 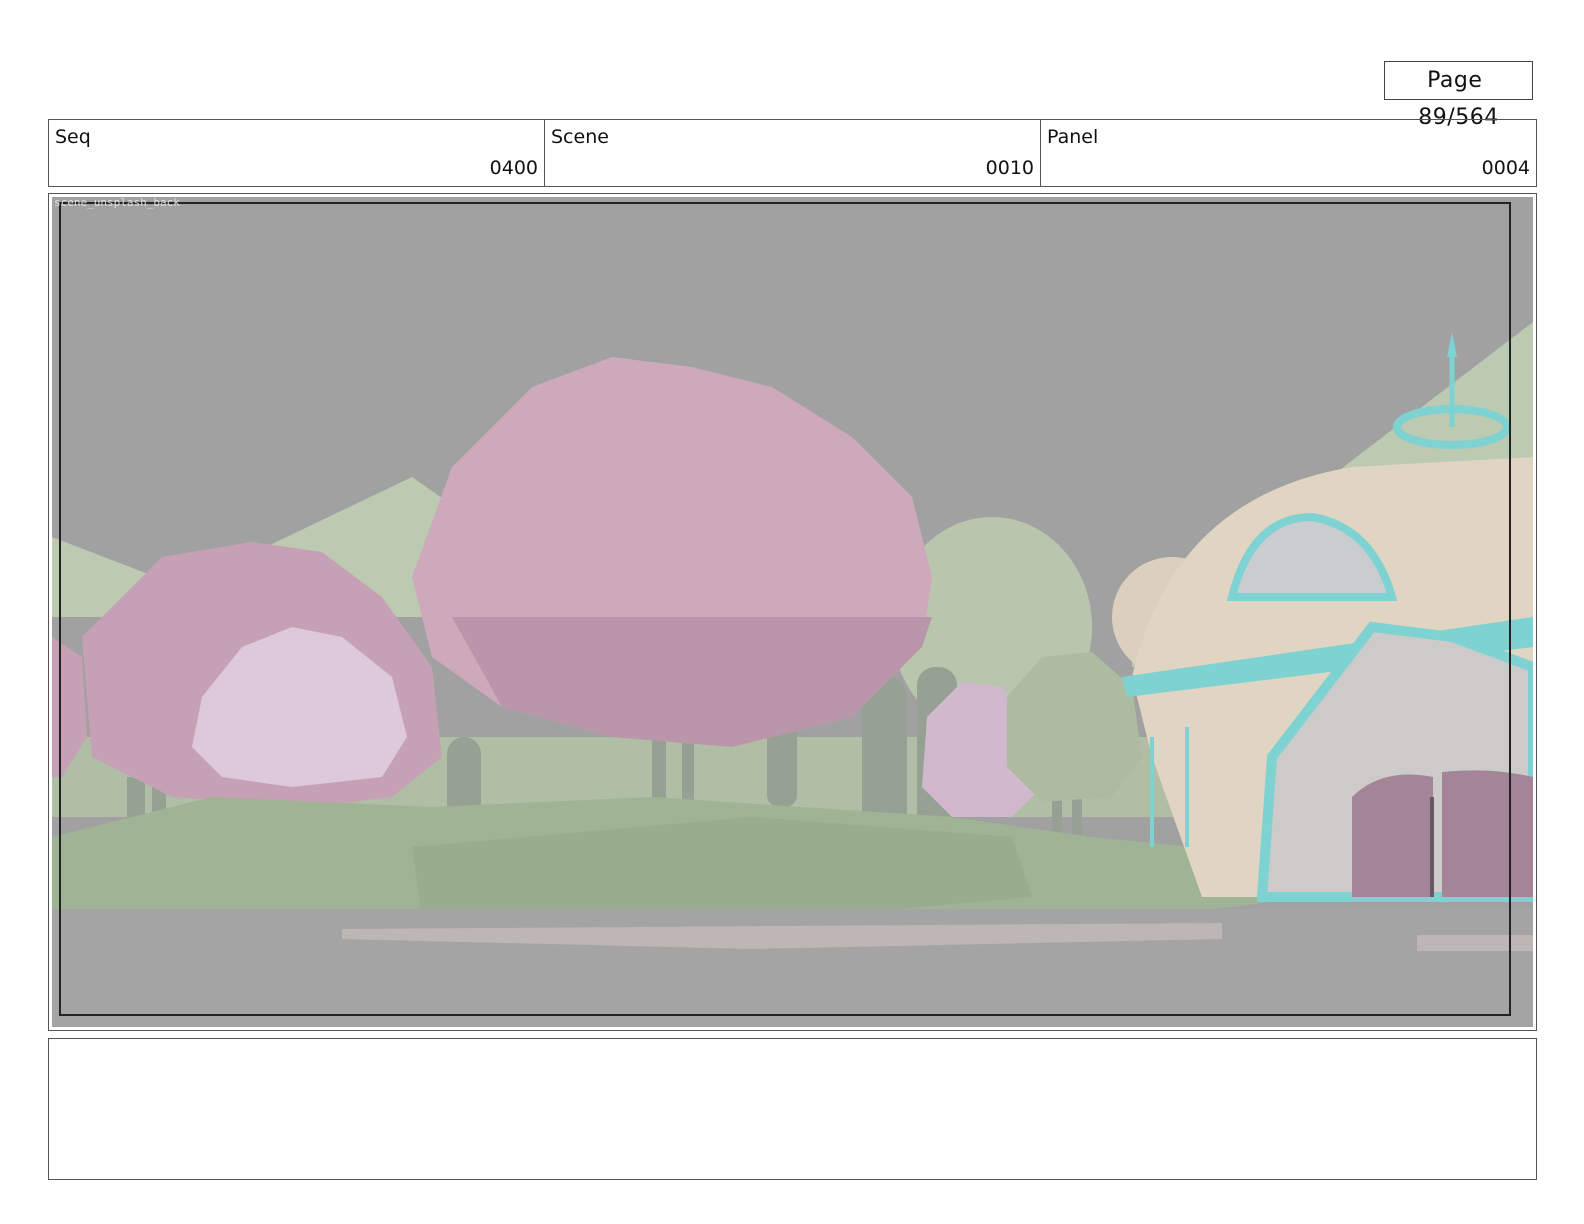 I want to click on scene-value: 0010, so click(x=1009, y=168).